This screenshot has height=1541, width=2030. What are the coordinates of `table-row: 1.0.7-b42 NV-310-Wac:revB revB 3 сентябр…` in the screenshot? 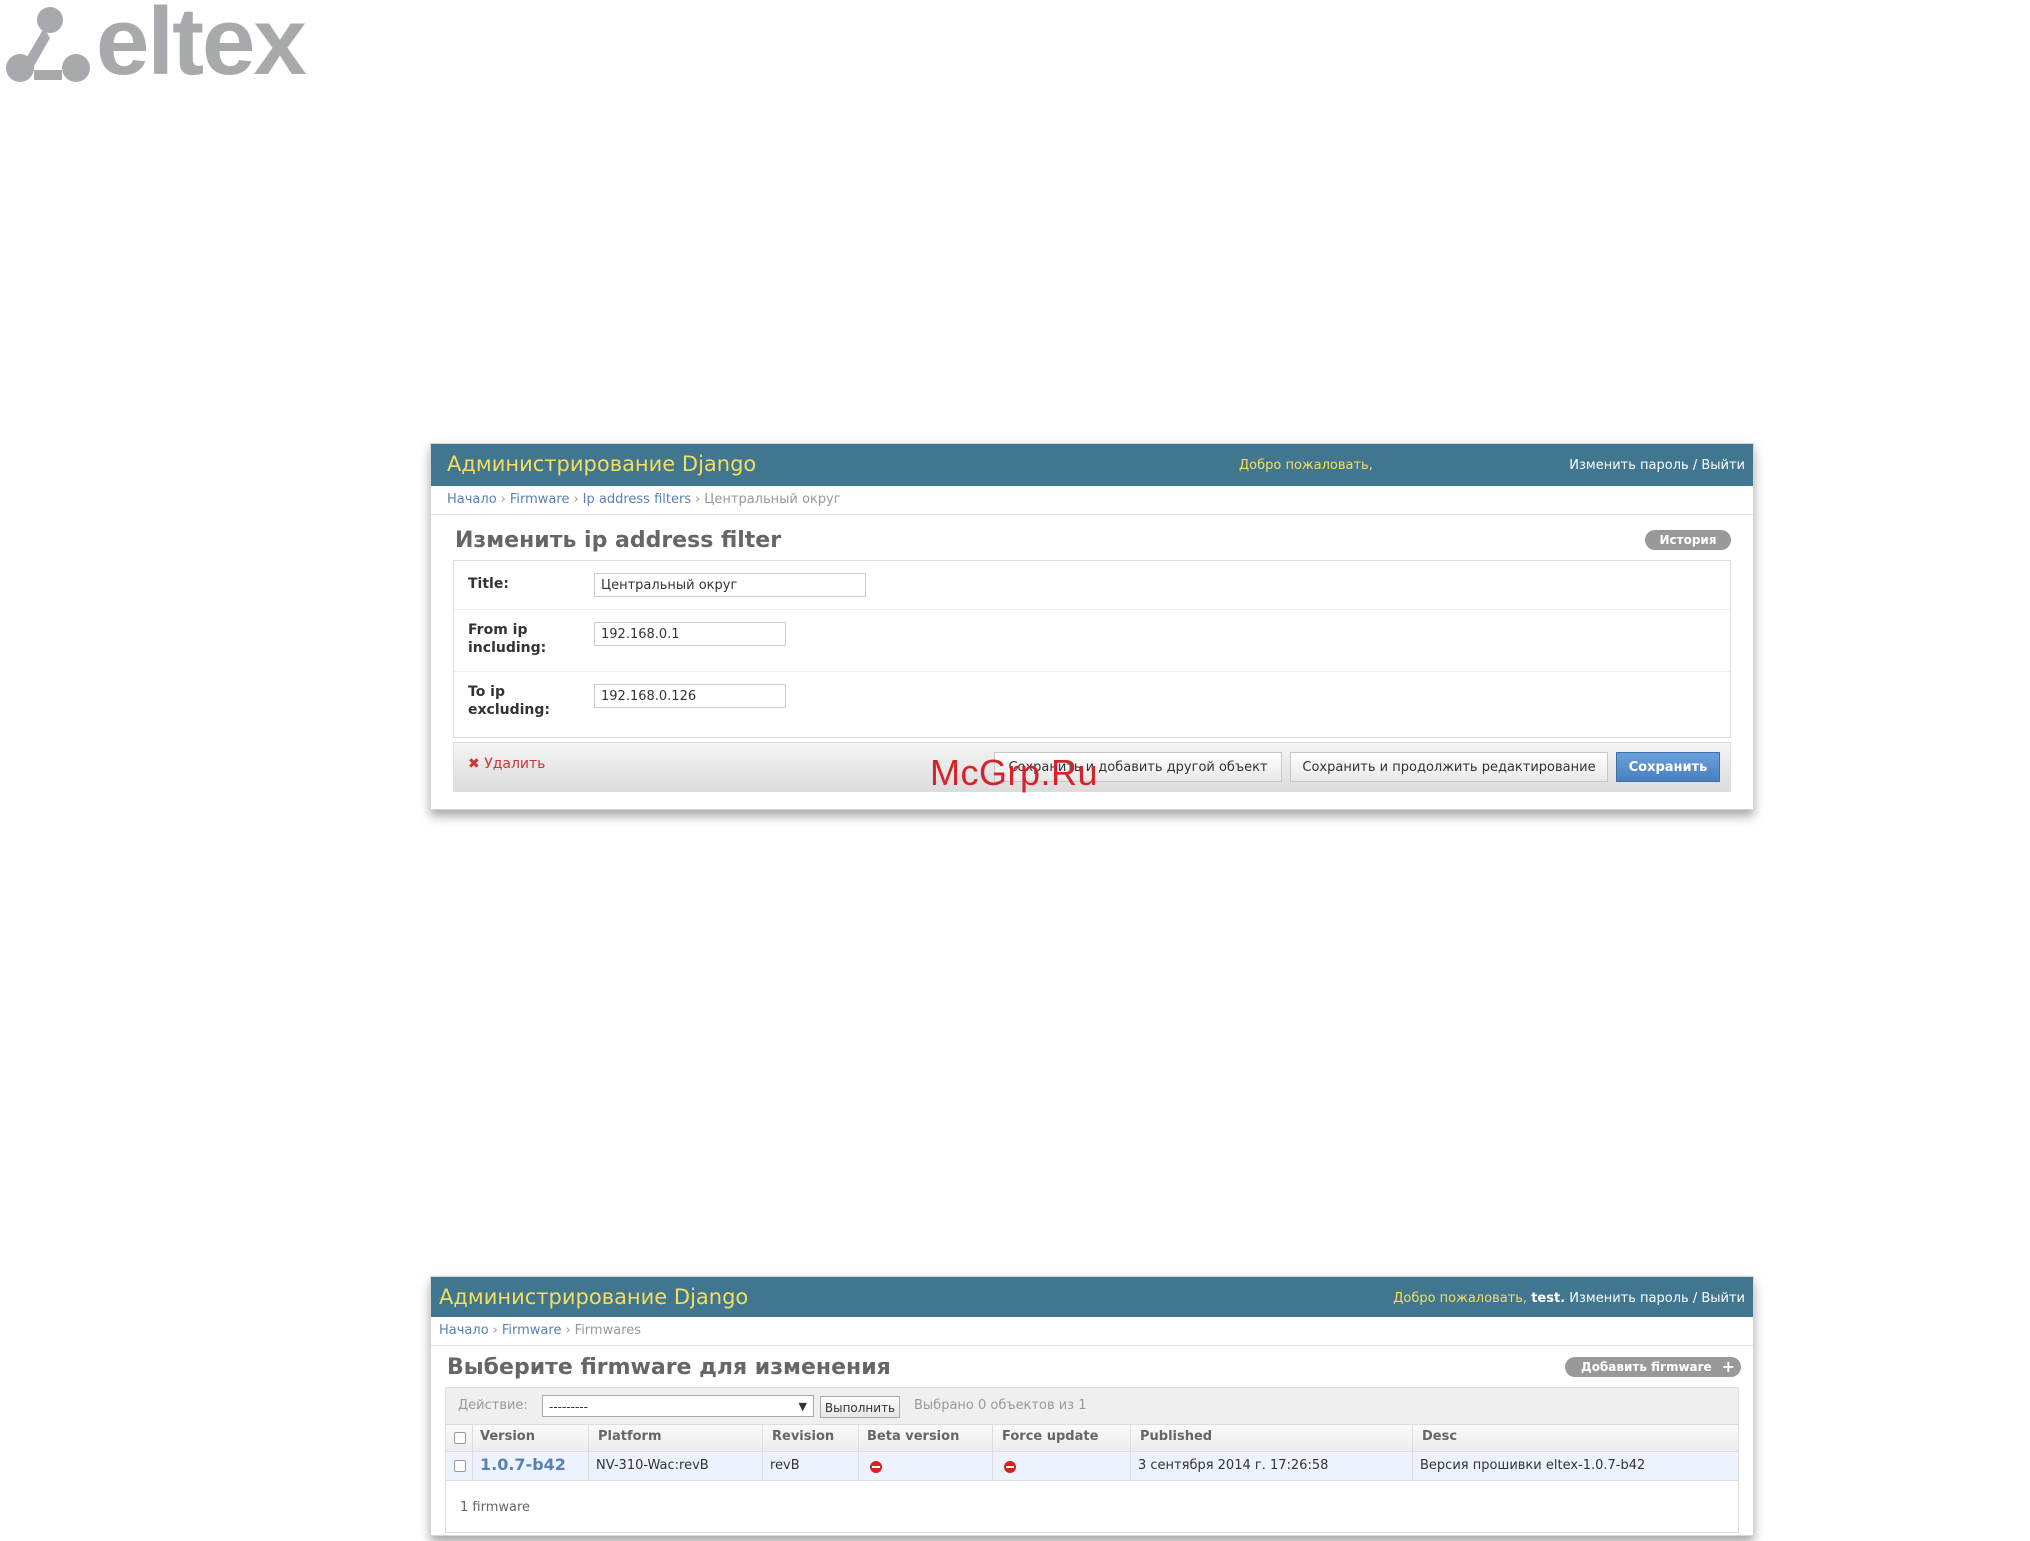 It's located at (1092, 1466).